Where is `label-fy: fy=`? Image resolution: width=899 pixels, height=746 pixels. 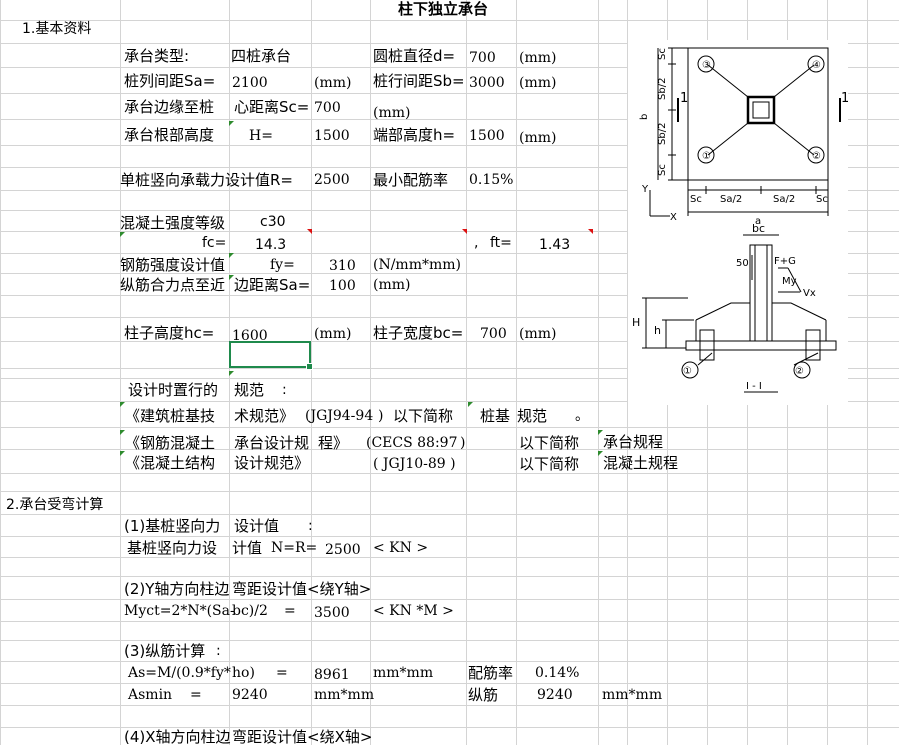
label-fy: fy= is located at coordinates (282, 265).